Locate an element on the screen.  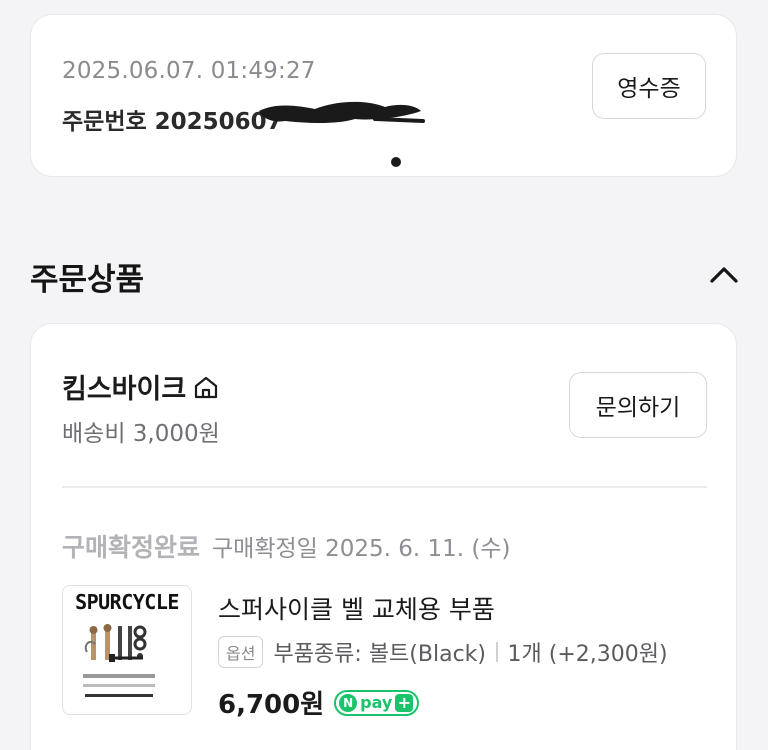
product-option: 옵션 부품종류: 볼트(Black) 1개 (+2,300원) is located at coordinates (443, 652).